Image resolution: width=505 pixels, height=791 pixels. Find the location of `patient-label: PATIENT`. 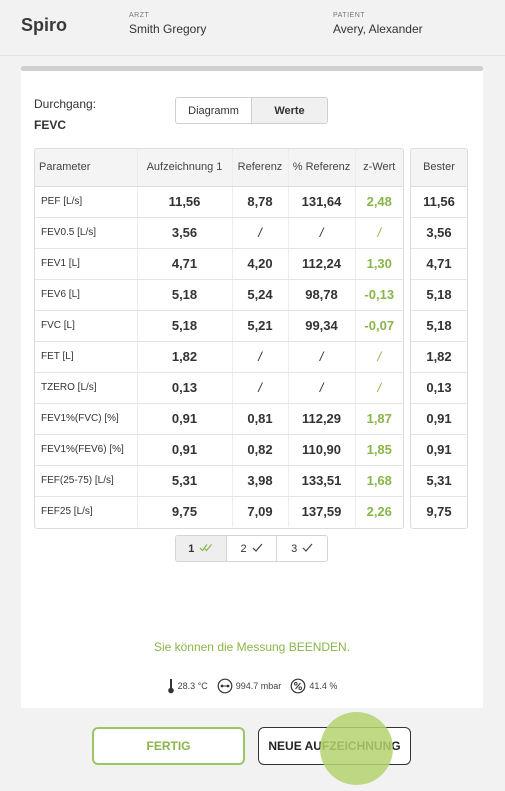

patient-label: PATIENT is located at coordinates (349, 15).